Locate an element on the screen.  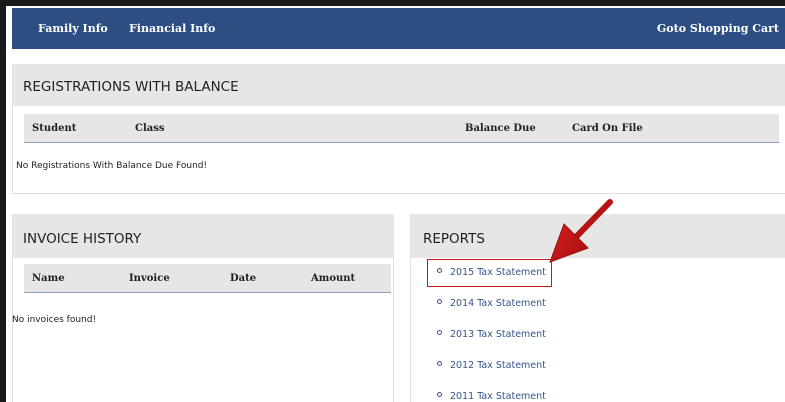
registrations-empty-message: No Registrations With Balance Due Found! is located at coordinates (112, 166).